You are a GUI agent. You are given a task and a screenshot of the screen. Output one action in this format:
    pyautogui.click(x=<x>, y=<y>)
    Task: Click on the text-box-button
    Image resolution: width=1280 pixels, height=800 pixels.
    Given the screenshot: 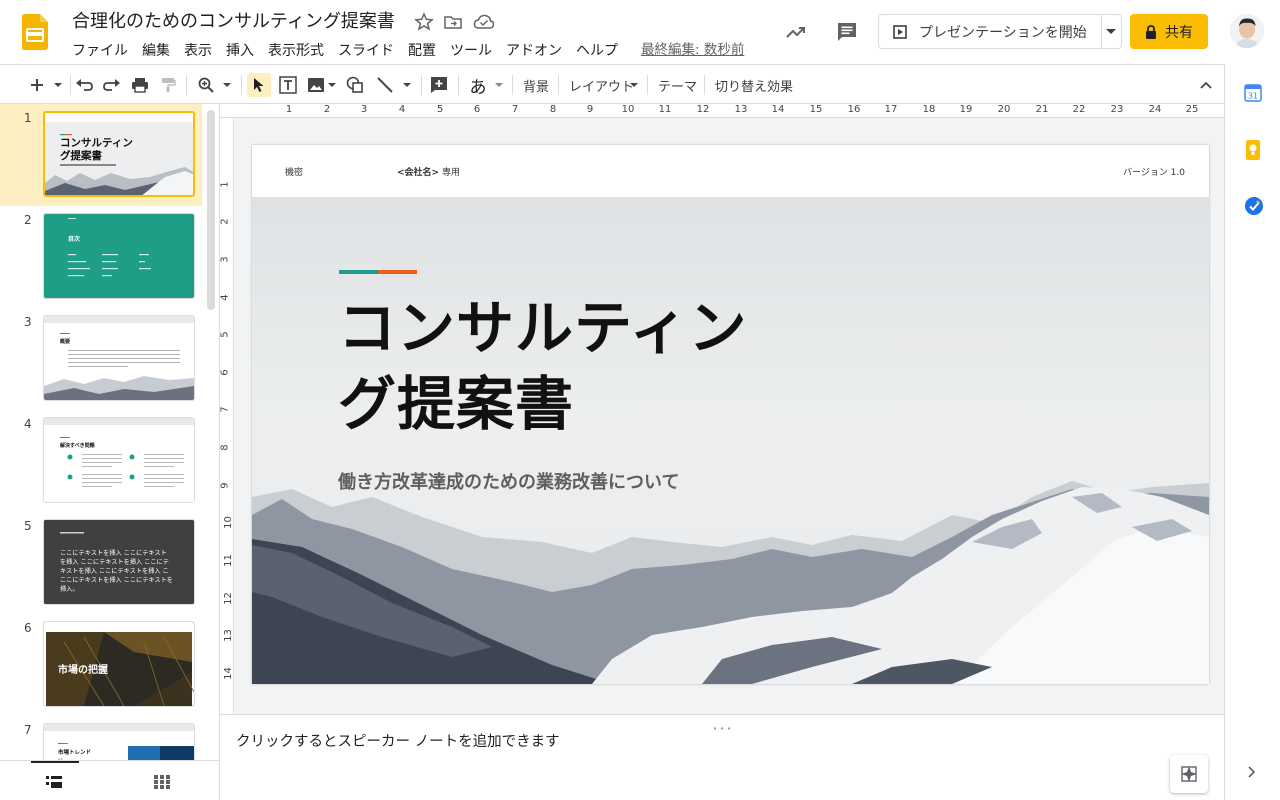 What is the action you would take?
    pyautogui.click(x=288, y=85)
    